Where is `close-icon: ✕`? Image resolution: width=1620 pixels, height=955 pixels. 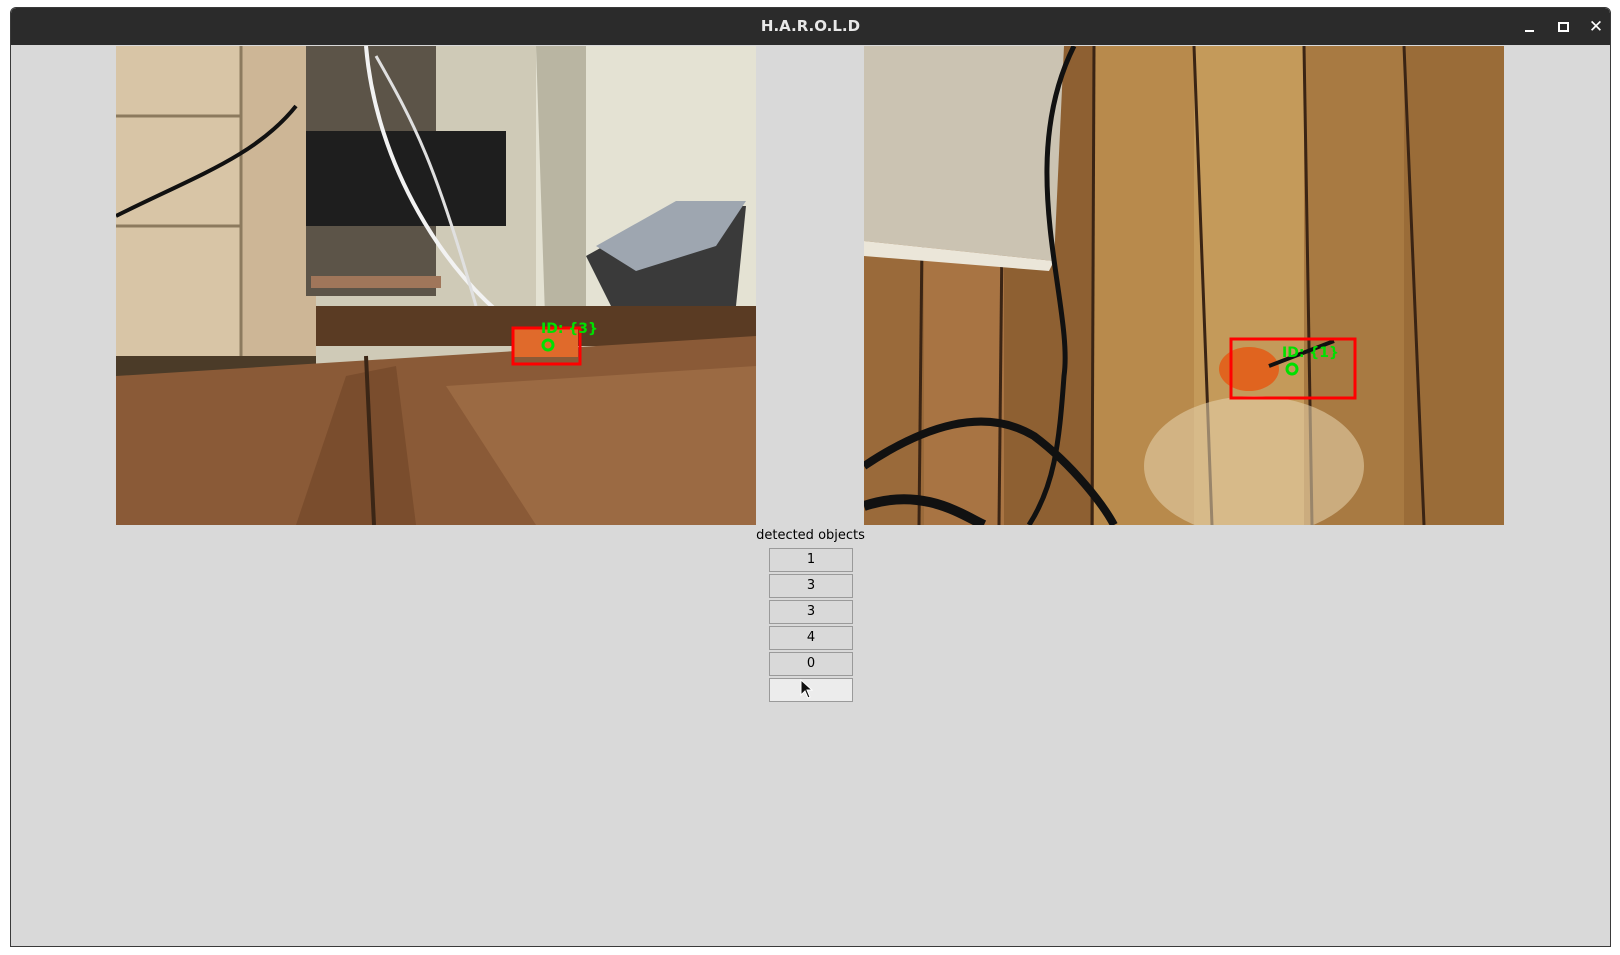 close-icon: ✕ is located at coordinates (1596, 27).